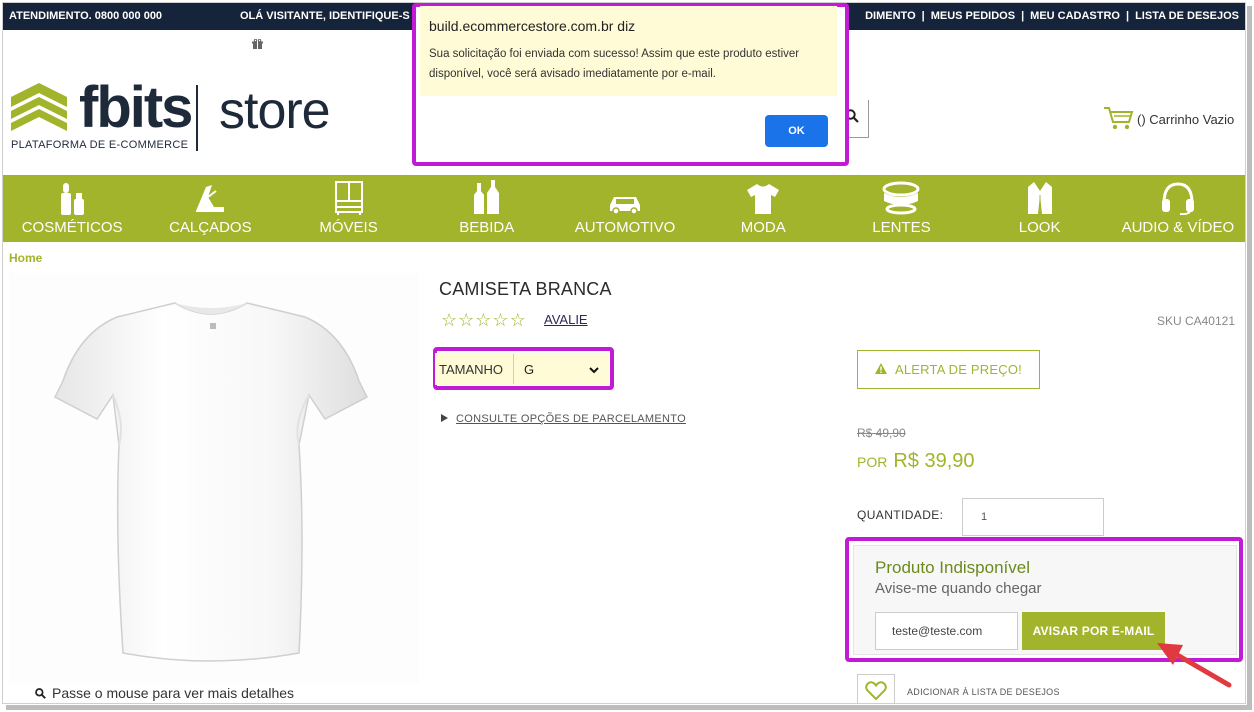 The height and width of the screenshot is (712, 1254). What do you see at coordinates (984, 517) in the screenshot?
I see `quantity-value: 1` at bounding box center [984, 517].